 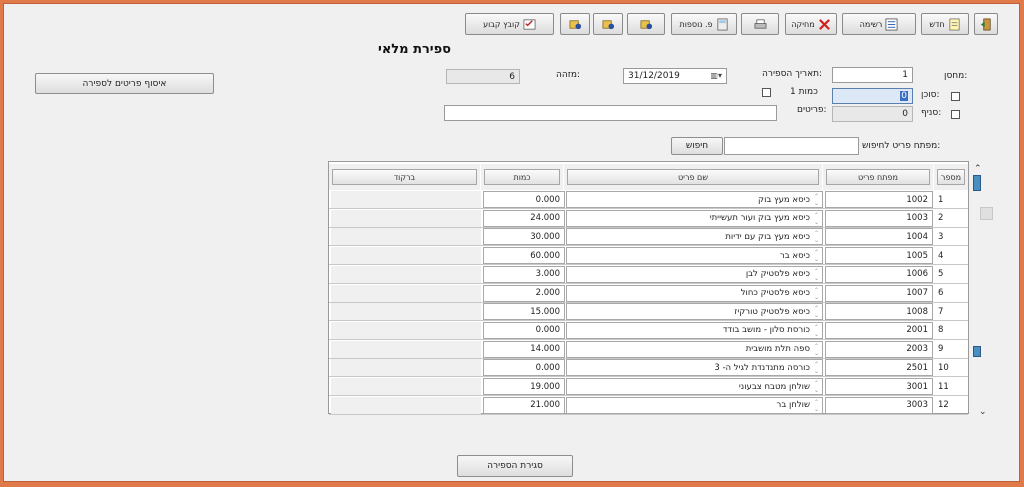 What do you see at coordinates (693, 177) in the screenshot?
I see `col-name-header-btn: שם פריט` at bounding box center [693, 177].